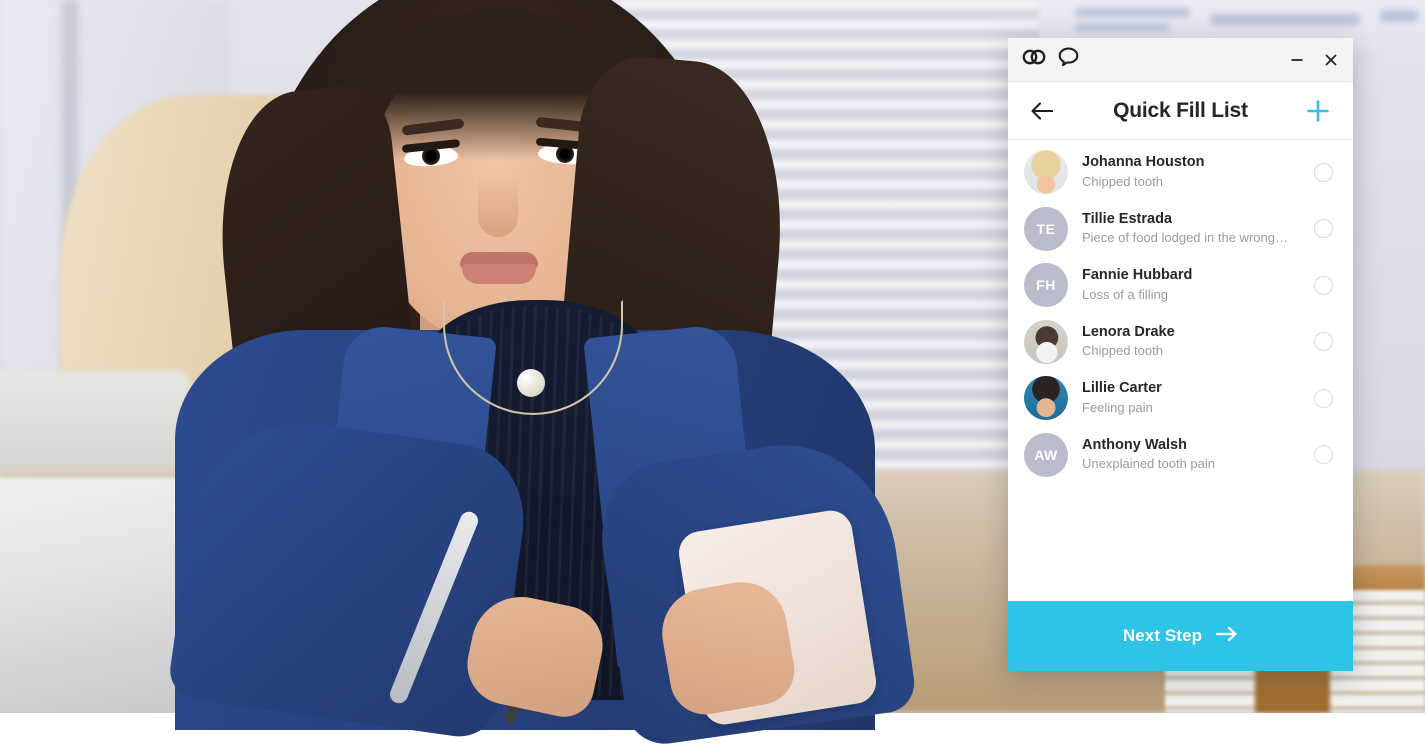 This screenshot has width=1425, height=749. Describe the element at coordinates (1227, 636) in the screenshot. I see `arrow-right-icon` at that location.